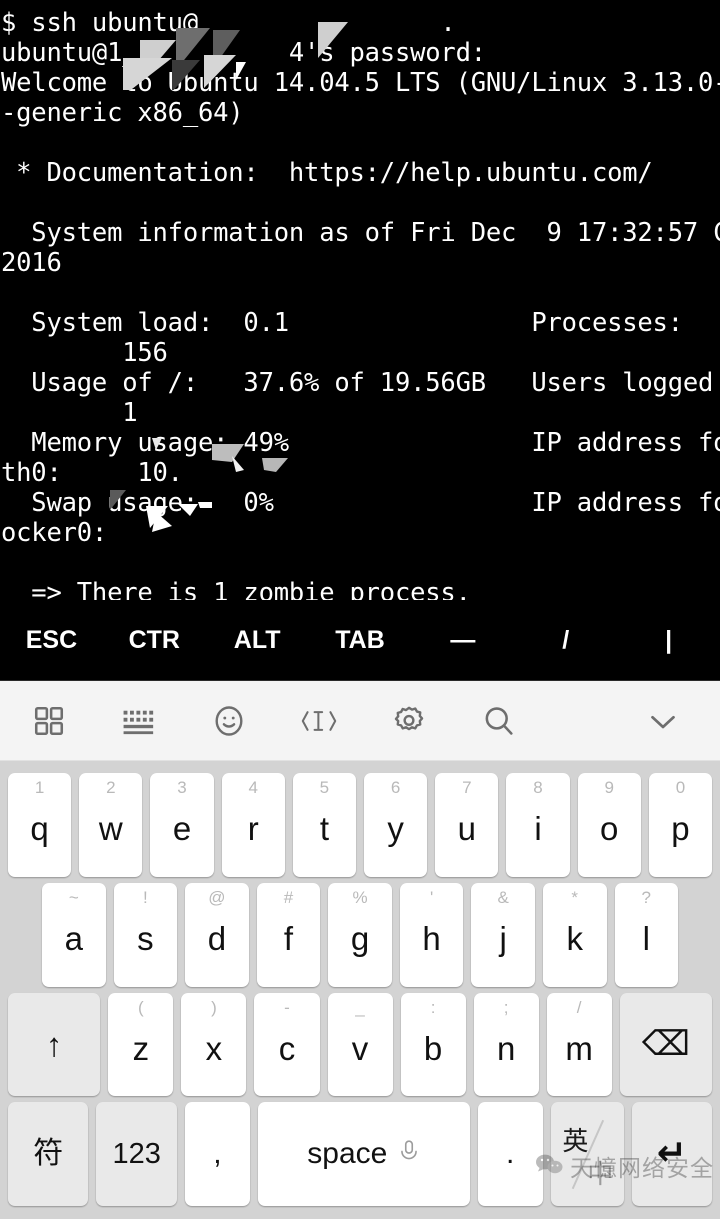 This screenshot has width=720, height=1219. What do you see at coordinates (510, 1154) in the screenshot?
I see `period-key: .` at bounding box center [510, 1154].